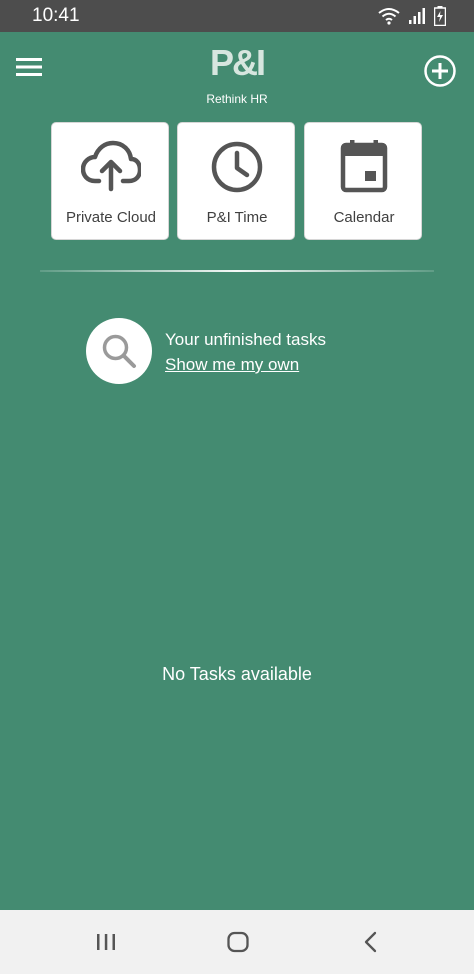  Describe the element at coordinates (56, 15) in the screenshot. I see `status-time: 10:41` at that location.